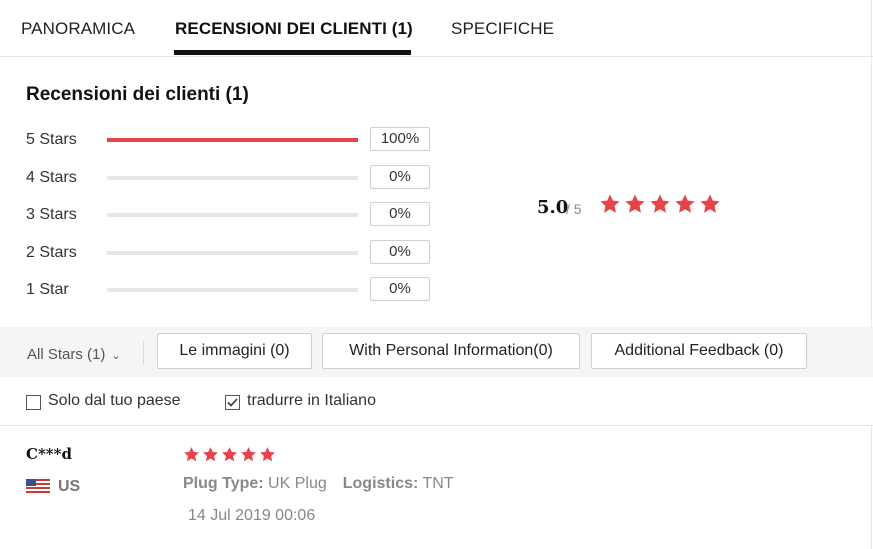 The width and height of the screenshot is (873, 549). I want to click on rating-row-1: 1 Star 0%, so click(236, 290).